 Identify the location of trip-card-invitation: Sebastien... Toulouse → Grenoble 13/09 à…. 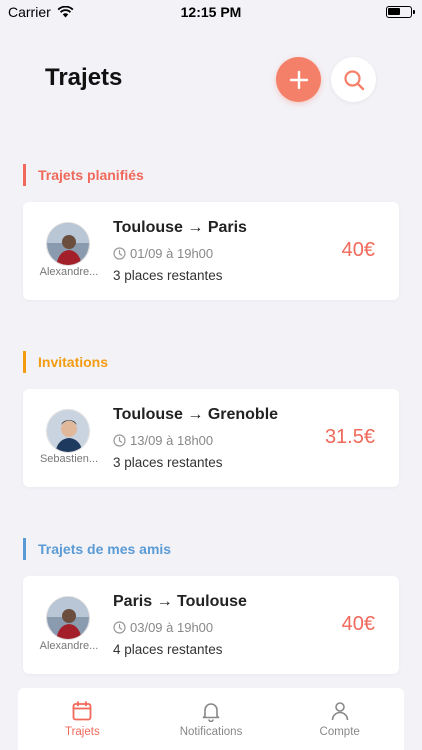
(211, 438).